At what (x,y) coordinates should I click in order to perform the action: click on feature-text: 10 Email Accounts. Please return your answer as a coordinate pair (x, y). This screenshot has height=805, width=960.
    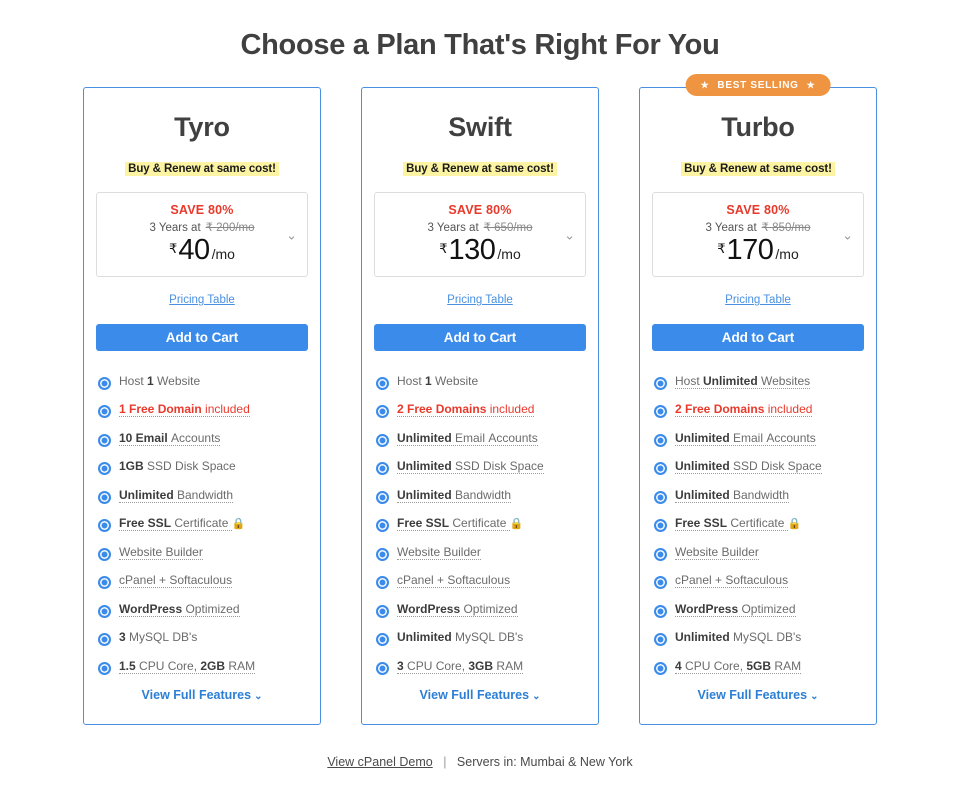
    Looking at the image, I should click on (214, 438).